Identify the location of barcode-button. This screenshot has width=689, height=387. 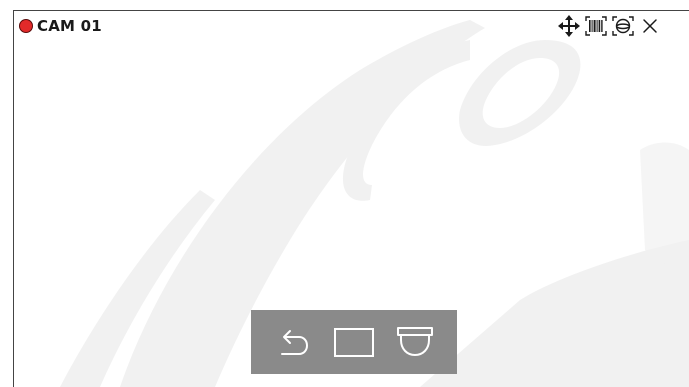
(595, 26).